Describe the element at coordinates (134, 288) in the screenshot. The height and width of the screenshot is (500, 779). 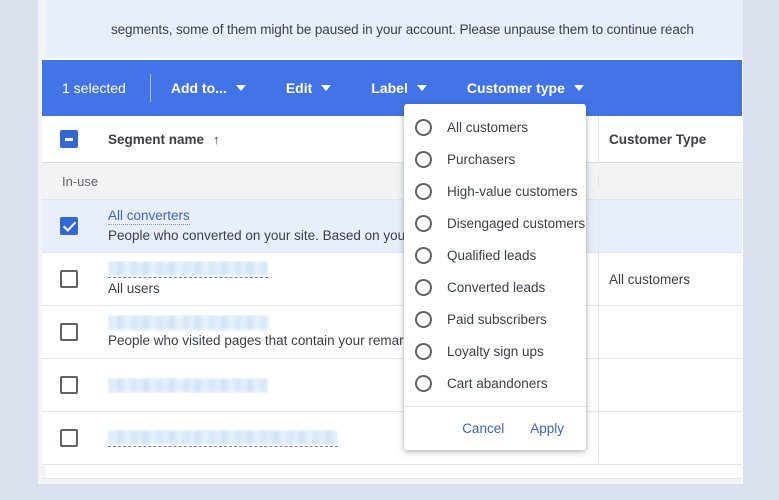
I see `segment-subtitle: All users` at that location.